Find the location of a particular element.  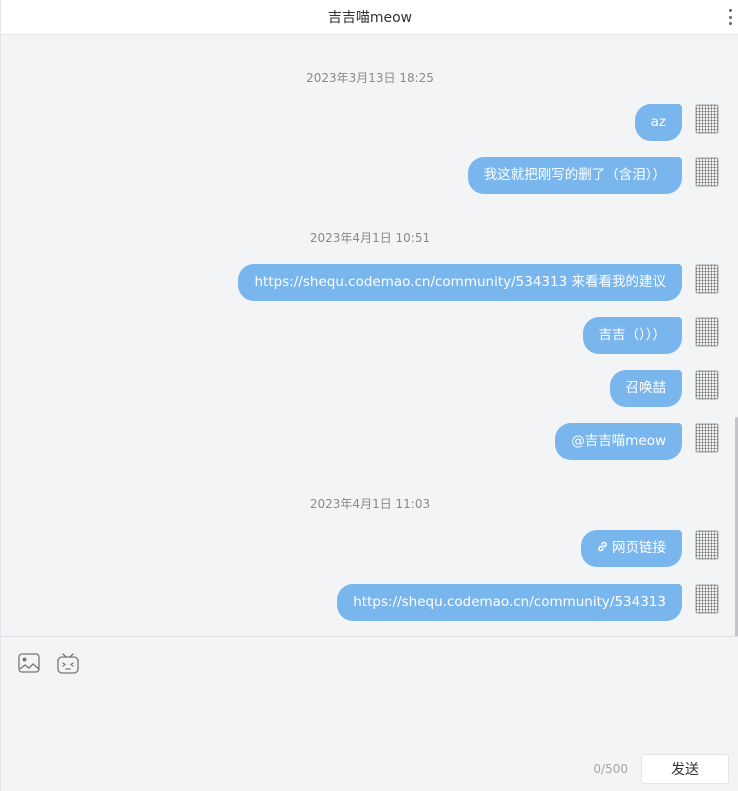

timestamp: 2023年3月13日 18:25 is located at coordinates (370, 78).